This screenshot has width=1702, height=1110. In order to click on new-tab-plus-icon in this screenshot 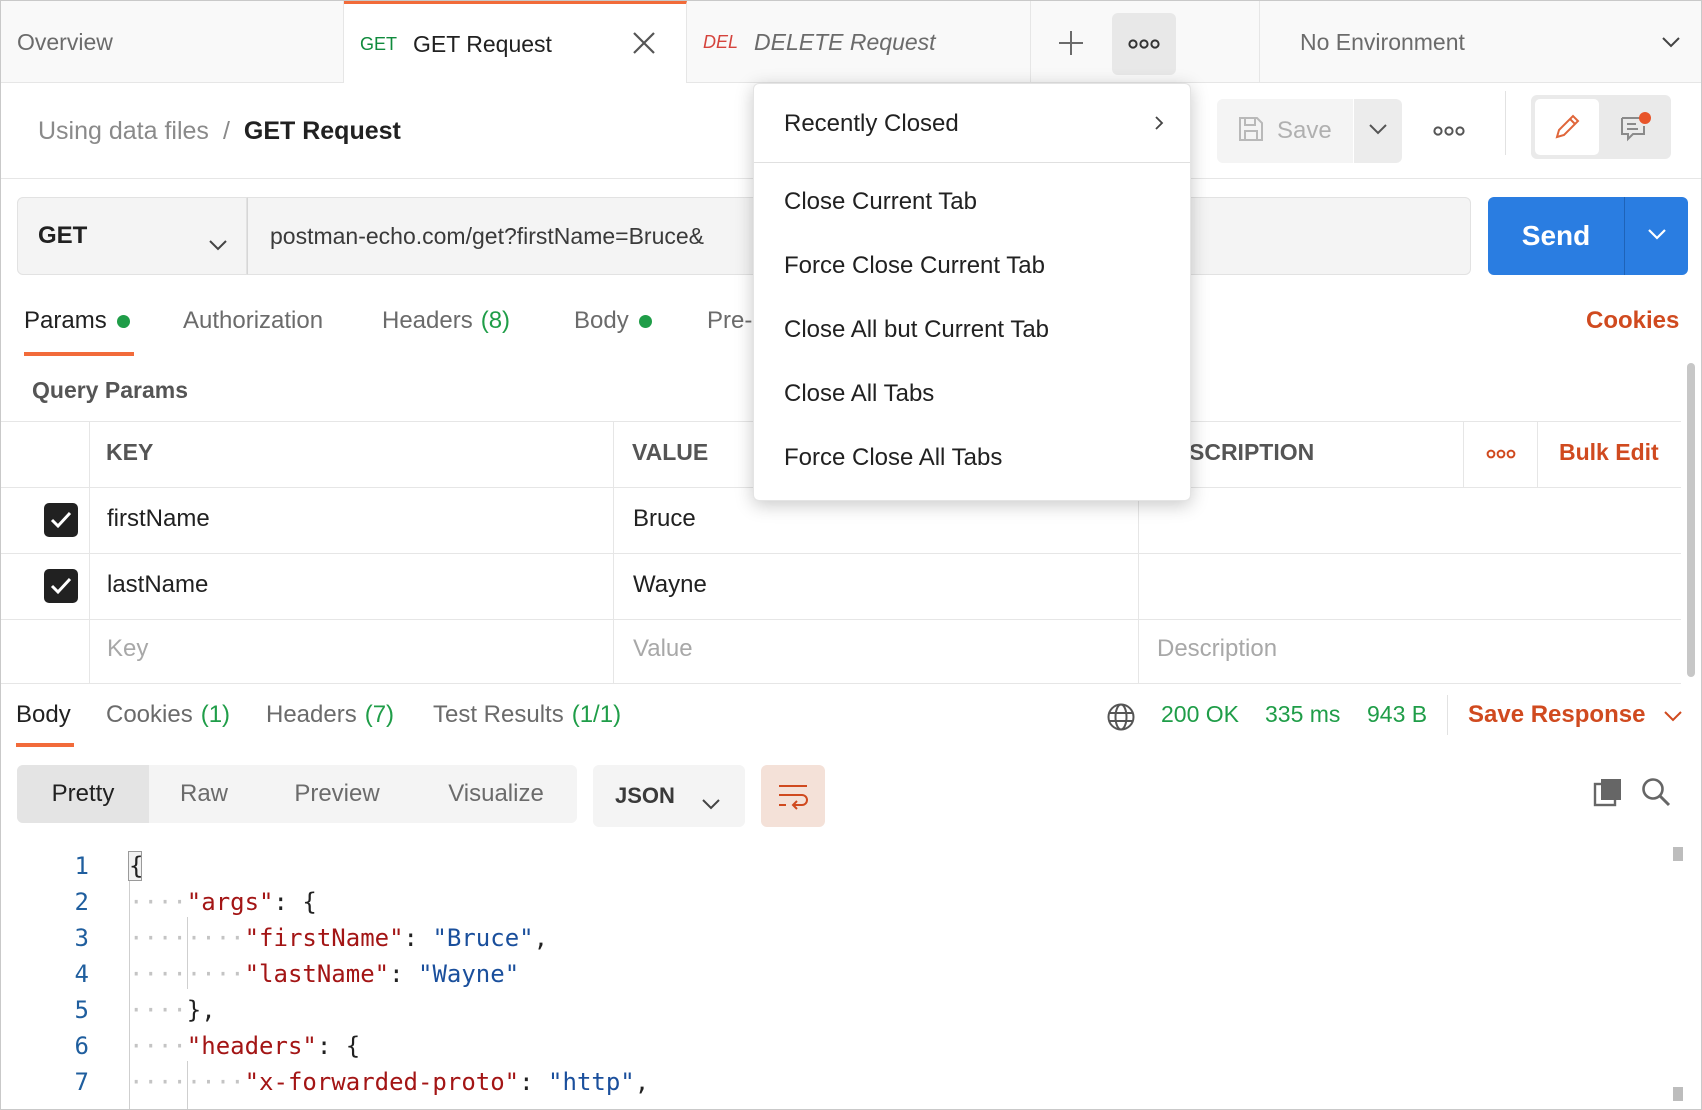, I will do `click(1071, 43)`.